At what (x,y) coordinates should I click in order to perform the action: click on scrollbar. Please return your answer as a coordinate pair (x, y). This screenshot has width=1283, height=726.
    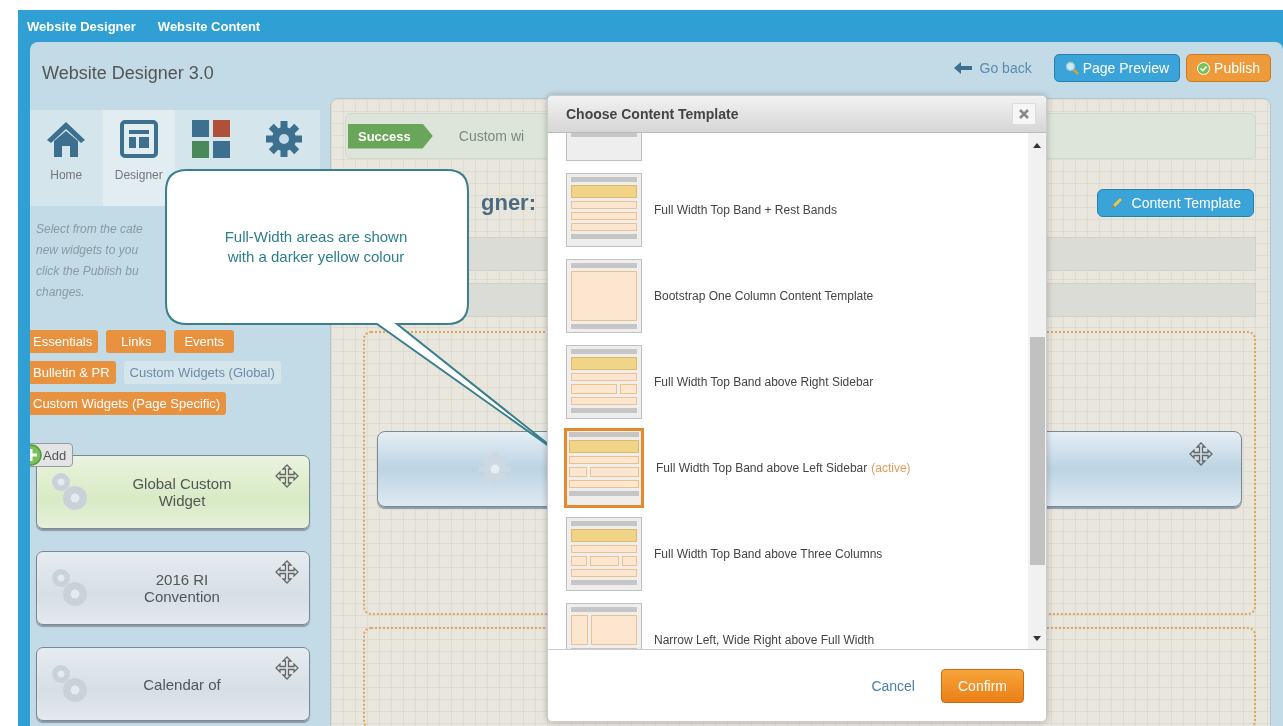
    Looking at the image, I should click on (1037, 391).